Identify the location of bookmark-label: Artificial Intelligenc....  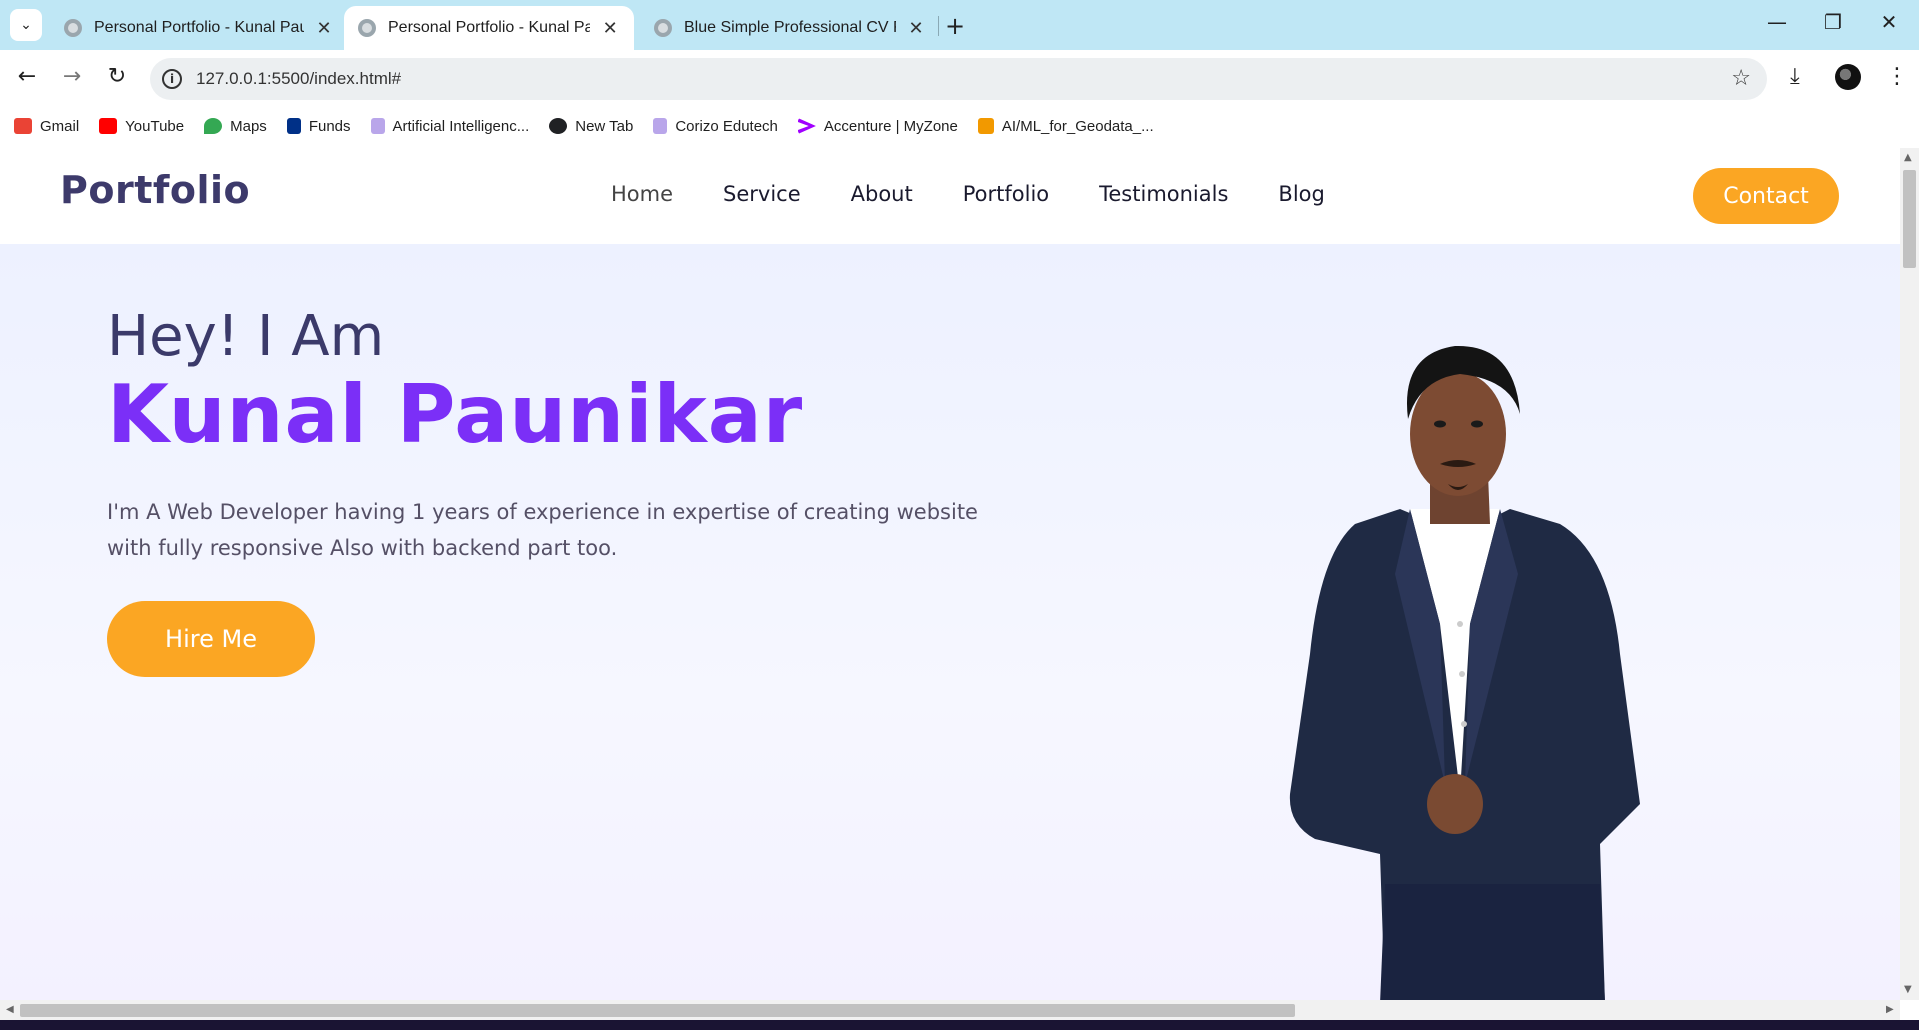
(461, 126).